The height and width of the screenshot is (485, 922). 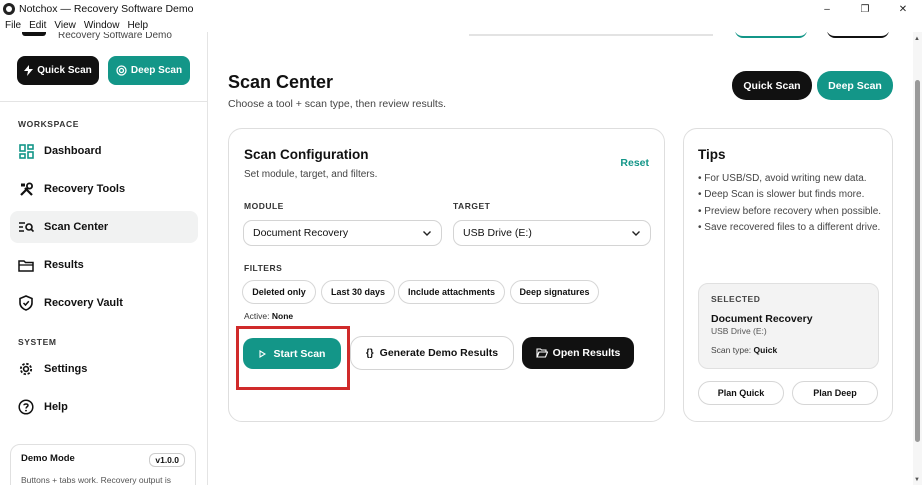 What do you see at coordinates (858, 35) in the screenshot?
I see `top-quick-button-edge` at bounding box center [858, 35].